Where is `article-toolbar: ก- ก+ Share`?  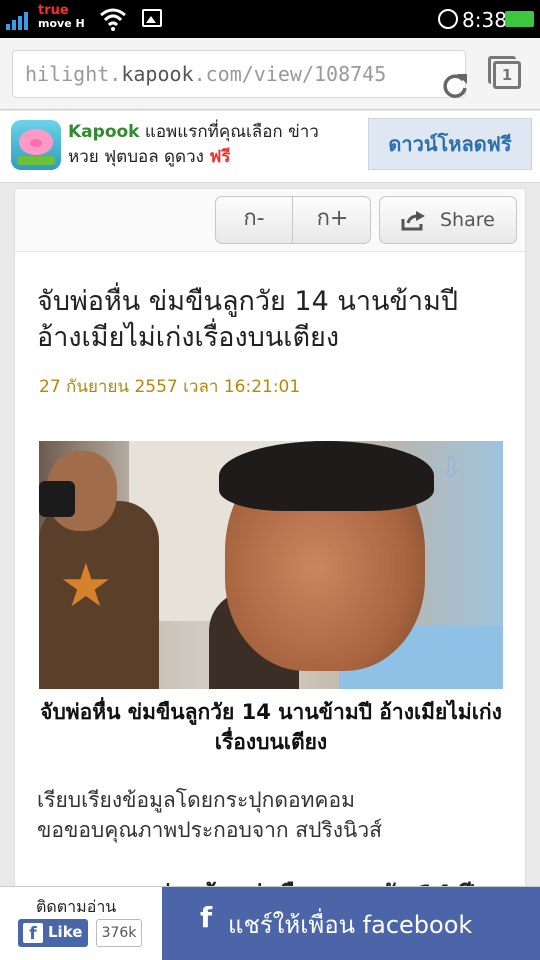
article-toolbar: ก- ก+ Share is located at coordinates (270, 220).